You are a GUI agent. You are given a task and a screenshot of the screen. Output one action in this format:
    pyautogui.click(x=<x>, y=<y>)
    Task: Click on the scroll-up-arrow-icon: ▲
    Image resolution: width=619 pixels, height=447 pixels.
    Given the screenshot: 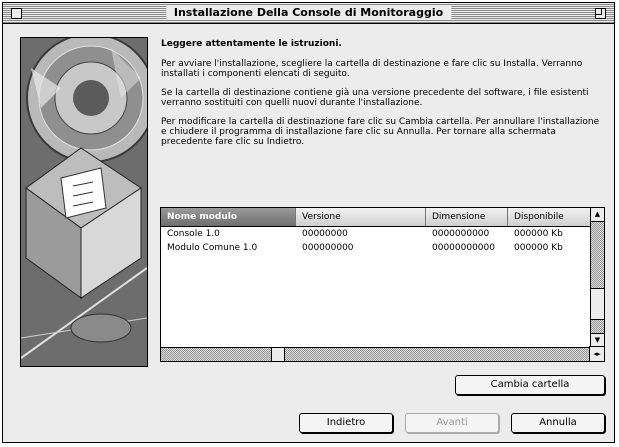 What is the action you would take?
    pyautogui.click(x=597, y=215)
    